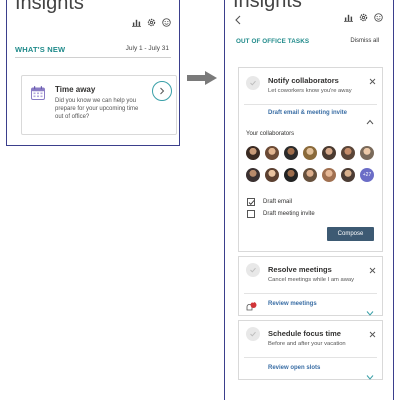  I want to click on whats-new-heading: WHAT'S NEW, so click(40, 49).